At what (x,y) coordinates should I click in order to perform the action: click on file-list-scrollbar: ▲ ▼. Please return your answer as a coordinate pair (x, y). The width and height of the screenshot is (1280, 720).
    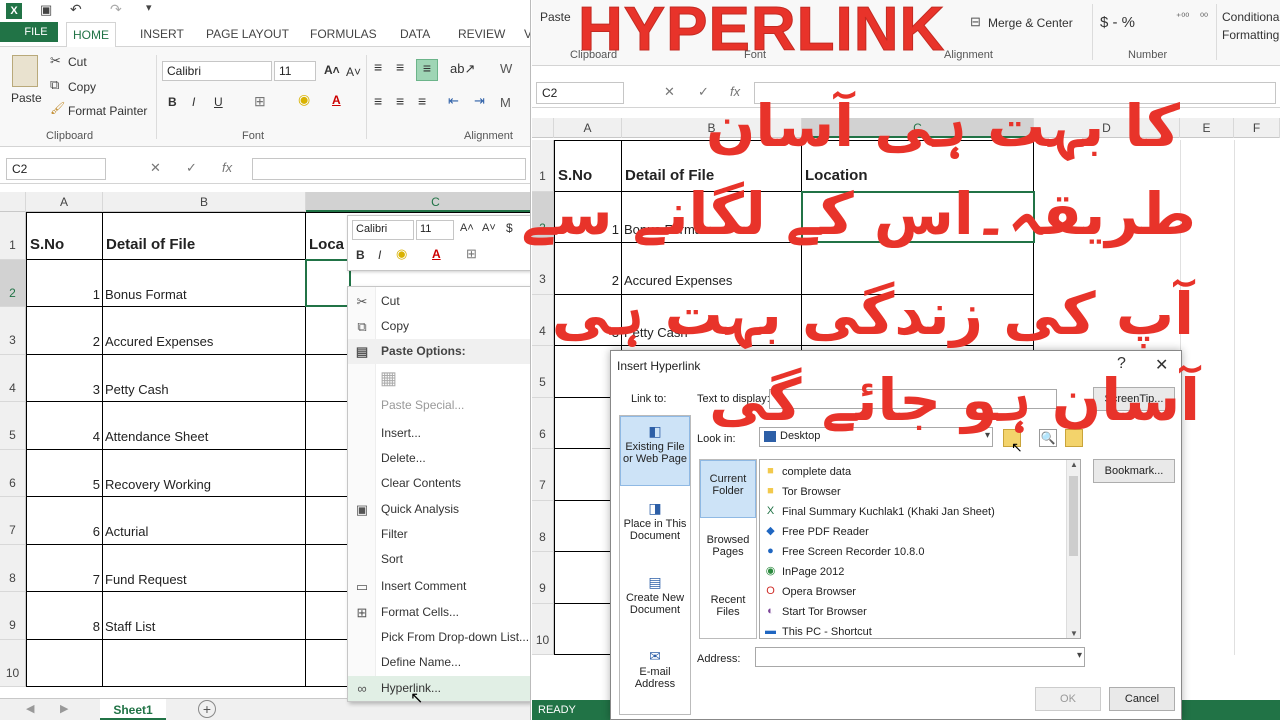
    Looking at the image, I should click on (1073, 549).